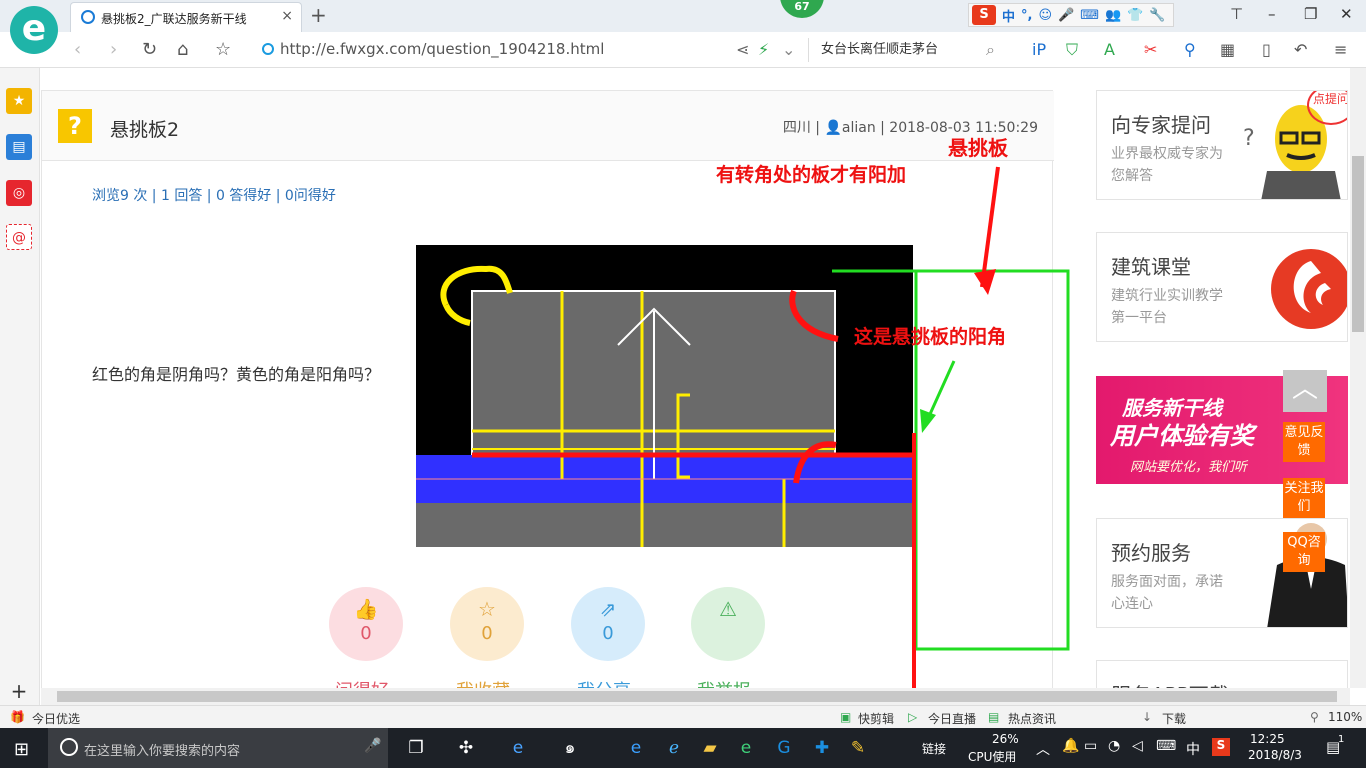 The height and width of the screenshot is (768, 1366). What do you see at coordinates (318, 15) in the screenshot?
I see `new-tab-button: +` at bounding box center [318, 15].